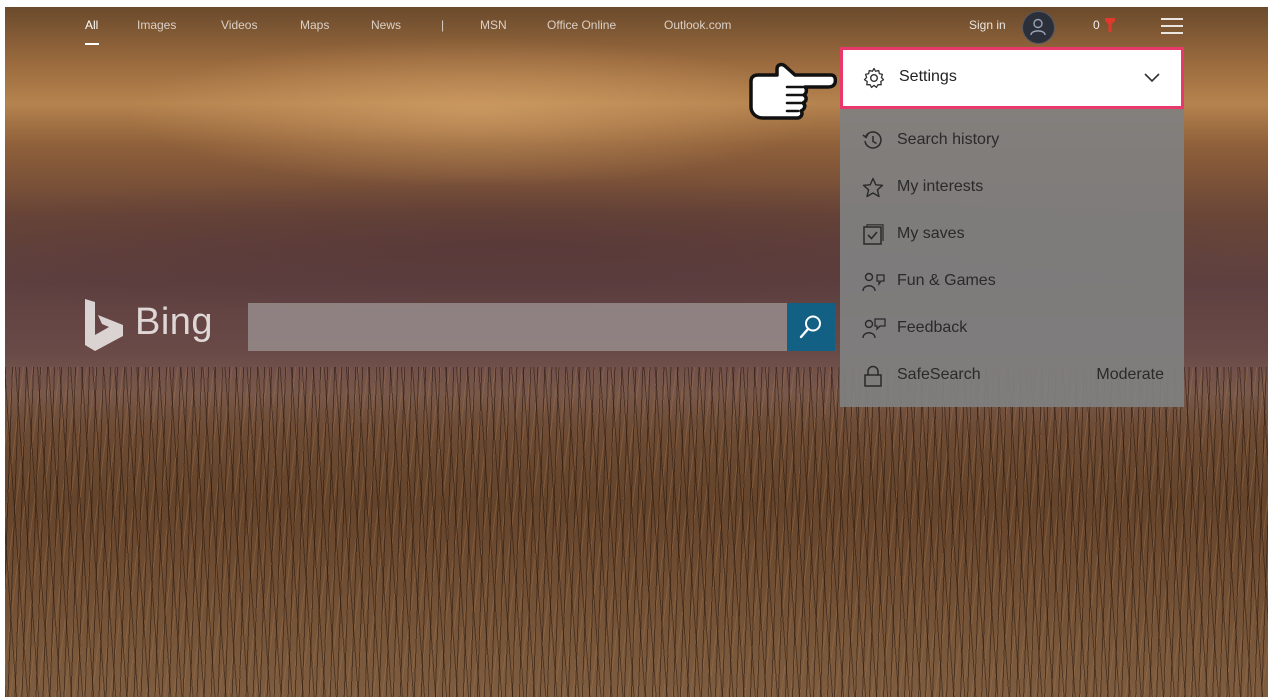  Describe the element at coordinates (156, 25) in the screenshot. I see `nav-images: Images` at that location.